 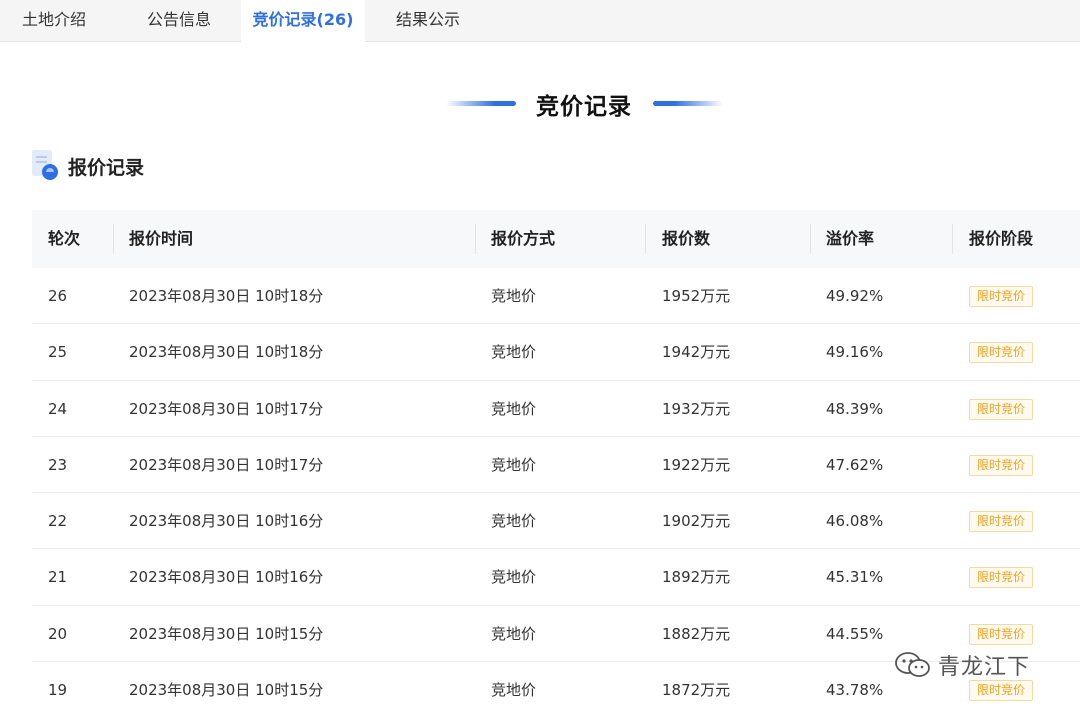 I want to click on cell-premium: 46.08%, so click(x=855, y=521).